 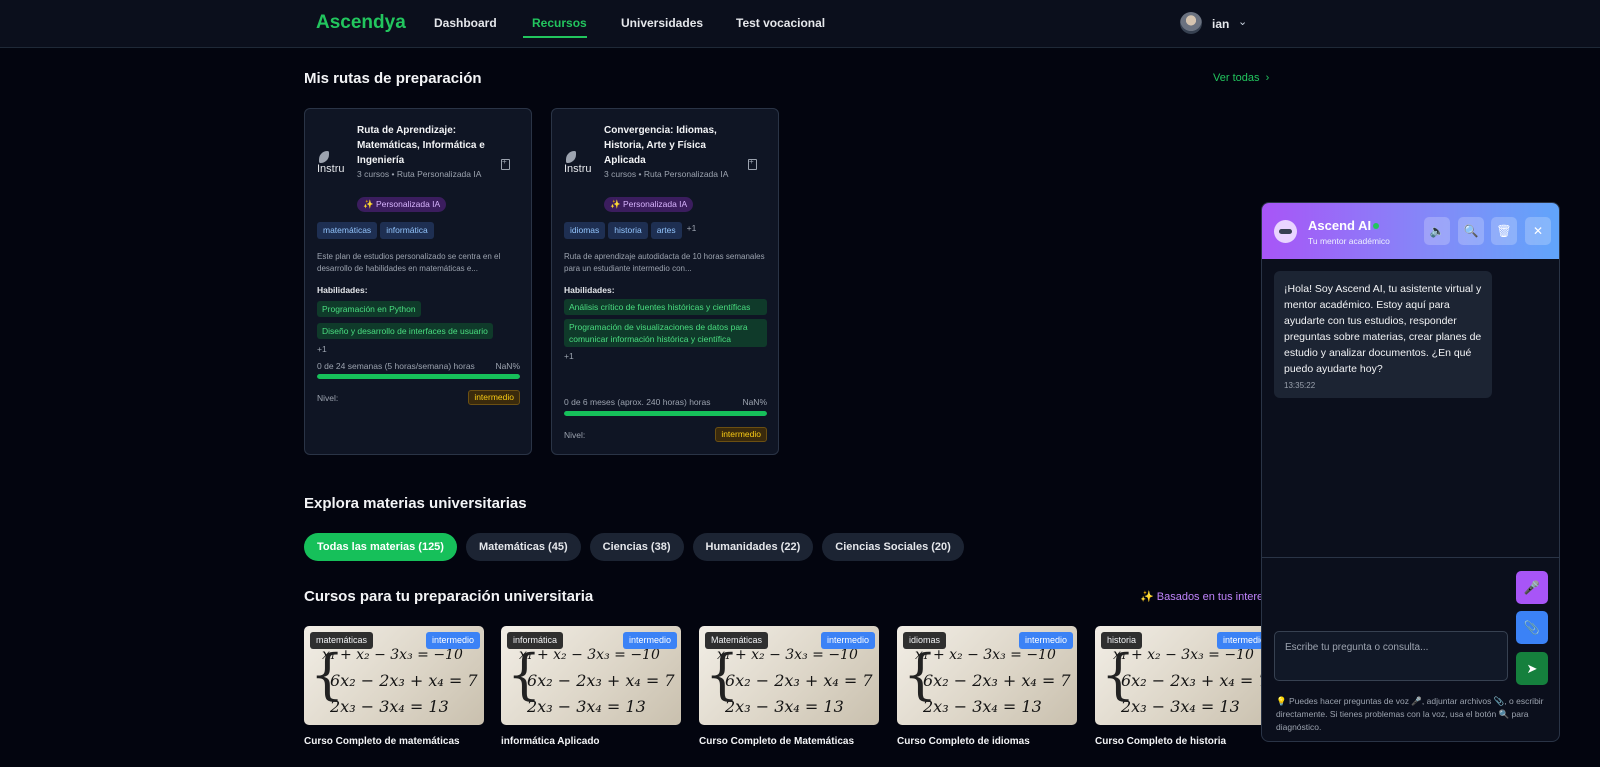 I want to click on paperclip-icon: 📎, so click(x=1532, y=627).